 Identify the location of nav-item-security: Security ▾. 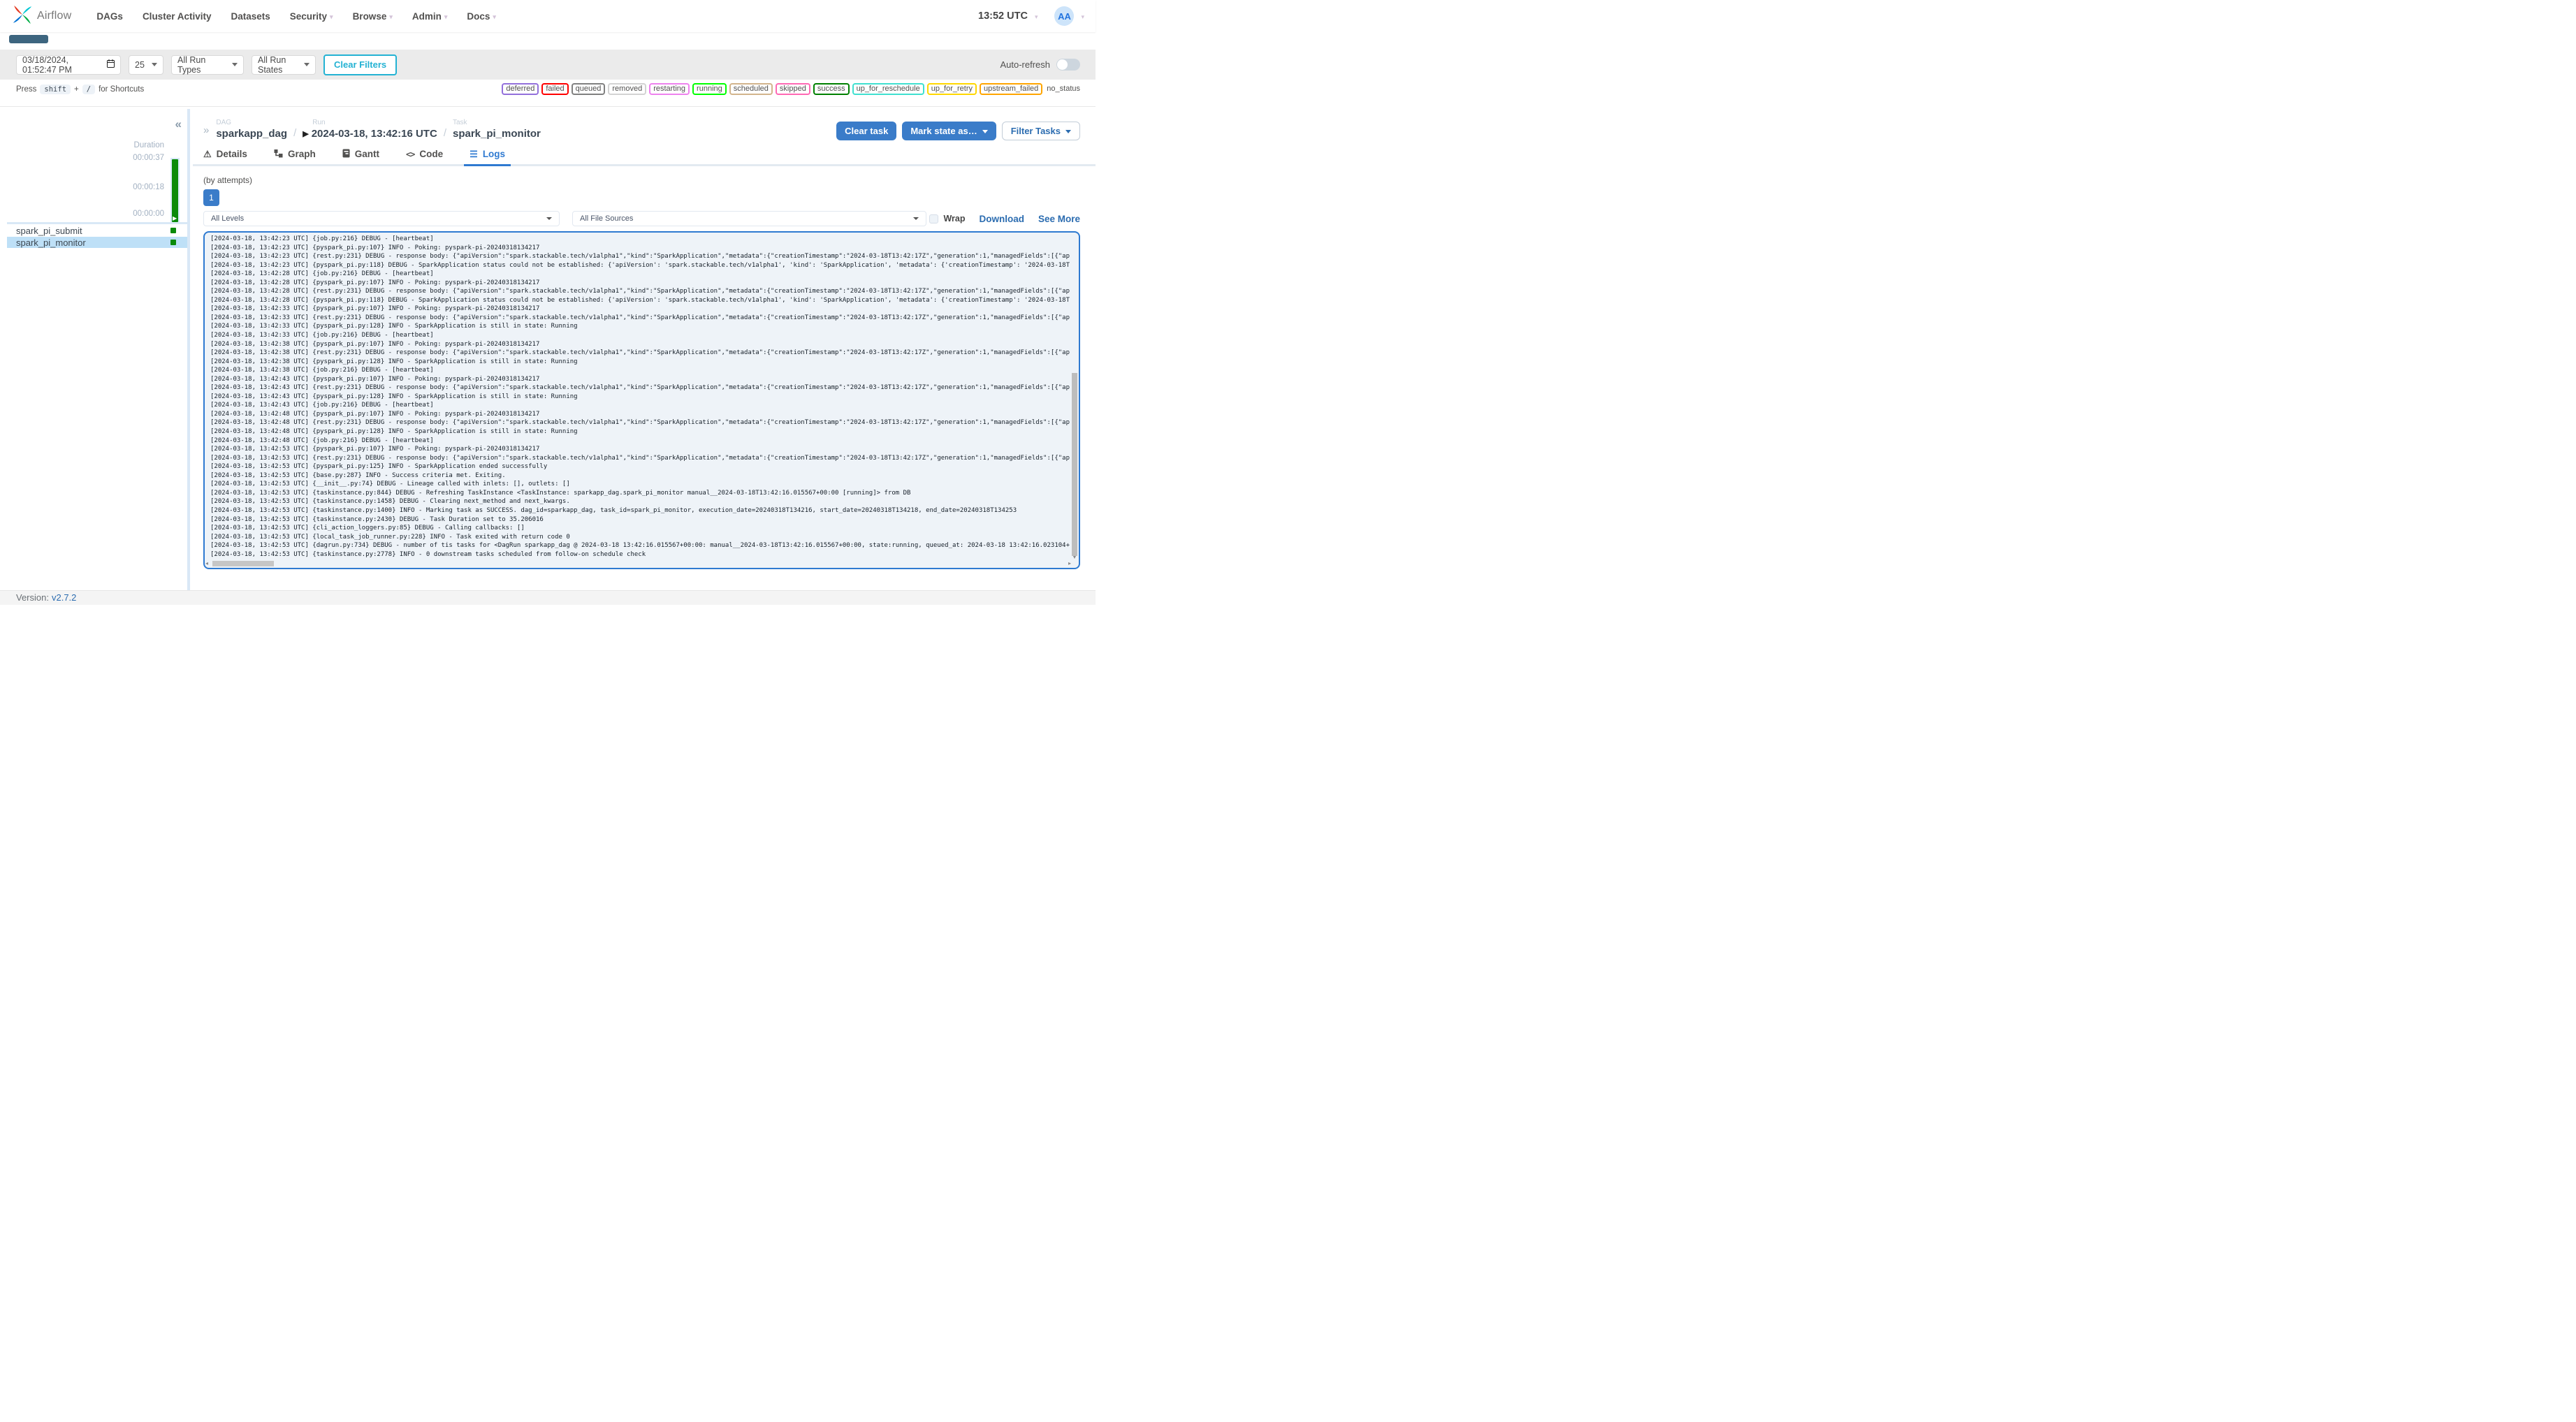
(311, 16).